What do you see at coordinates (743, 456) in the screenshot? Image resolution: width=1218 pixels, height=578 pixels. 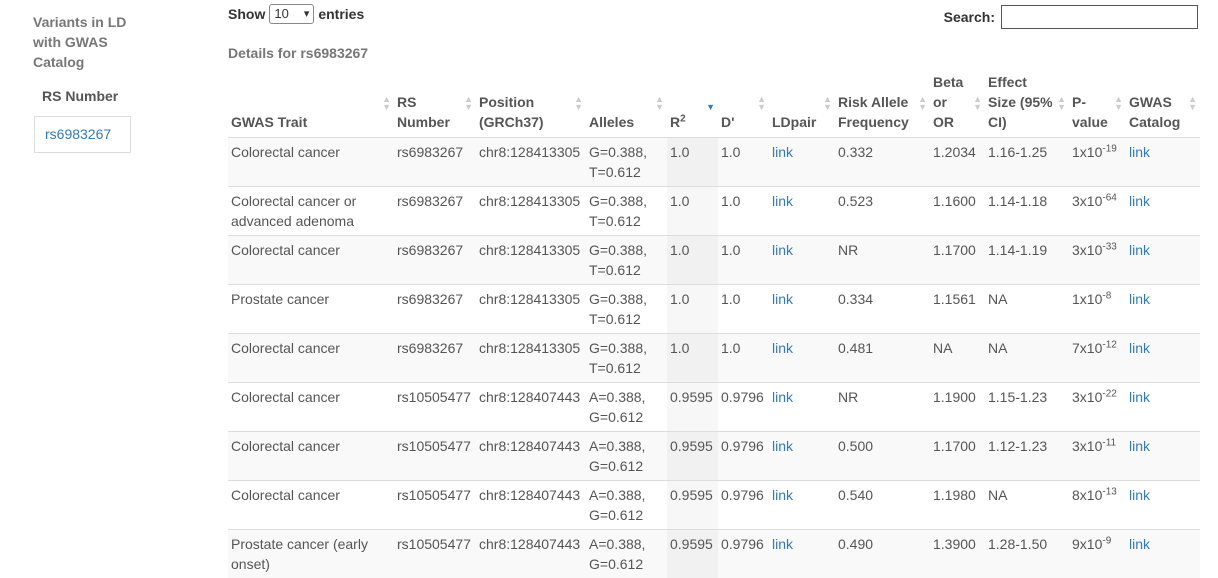 I see `cell-dprime: 0.9796` at bounding box center [743, 456].